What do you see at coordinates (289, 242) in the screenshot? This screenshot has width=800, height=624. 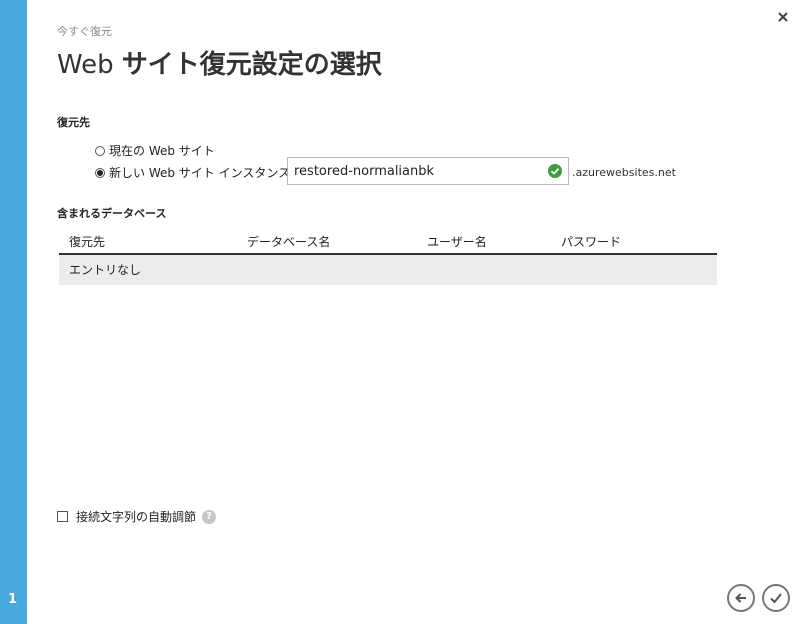 I see `column-header-database-name: データベース名` at bounding box center [289, 242].